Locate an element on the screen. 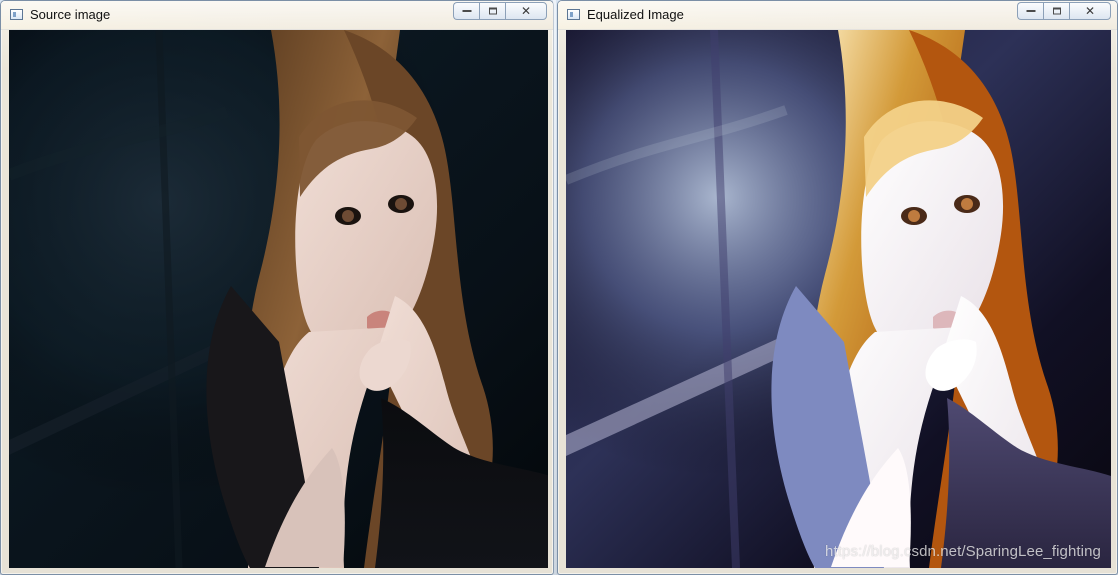 Image resolution: width=1118 pixels, height=575 pixels. source-window-controls: ✕ is located at coordinates (500, 11).